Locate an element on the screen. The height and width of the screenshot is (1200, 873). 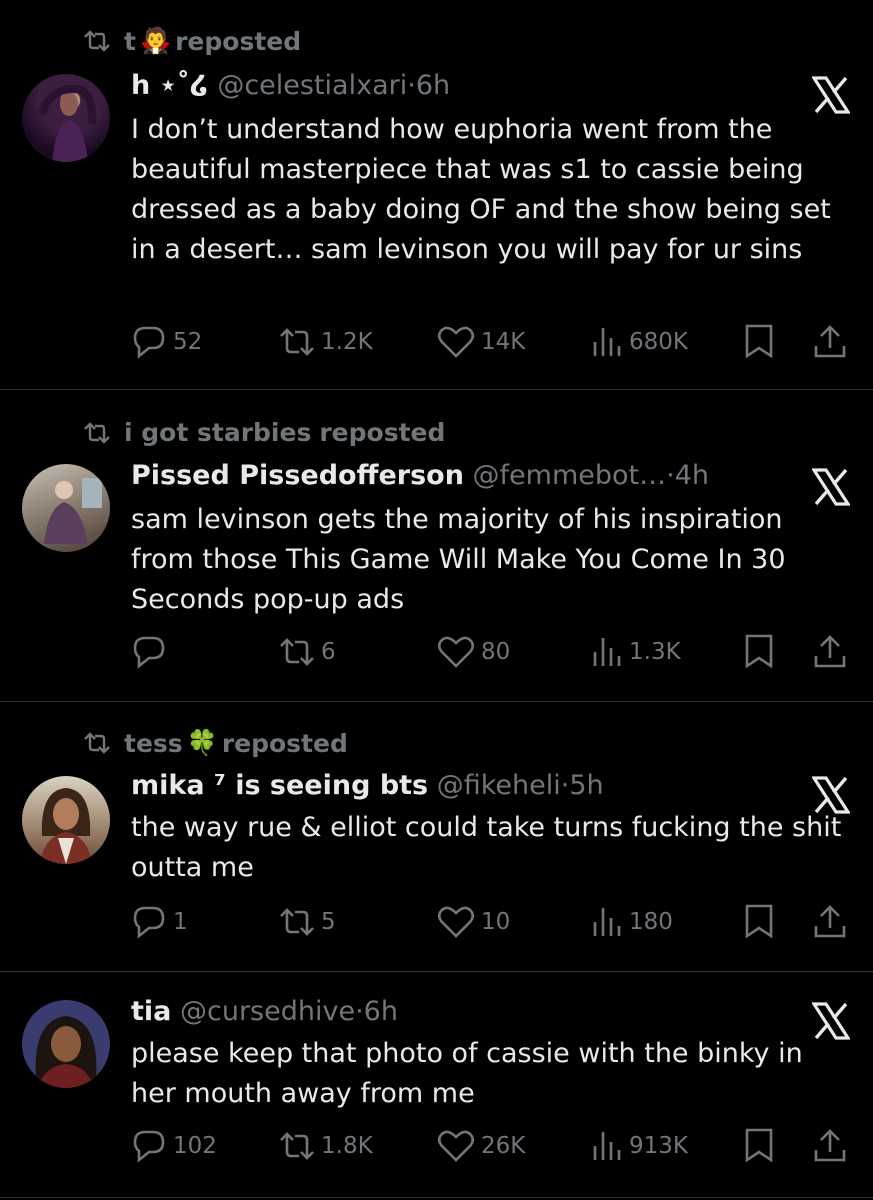
tweet-header: tia @cursedhive·6h is located at coordinates (264, 1011).